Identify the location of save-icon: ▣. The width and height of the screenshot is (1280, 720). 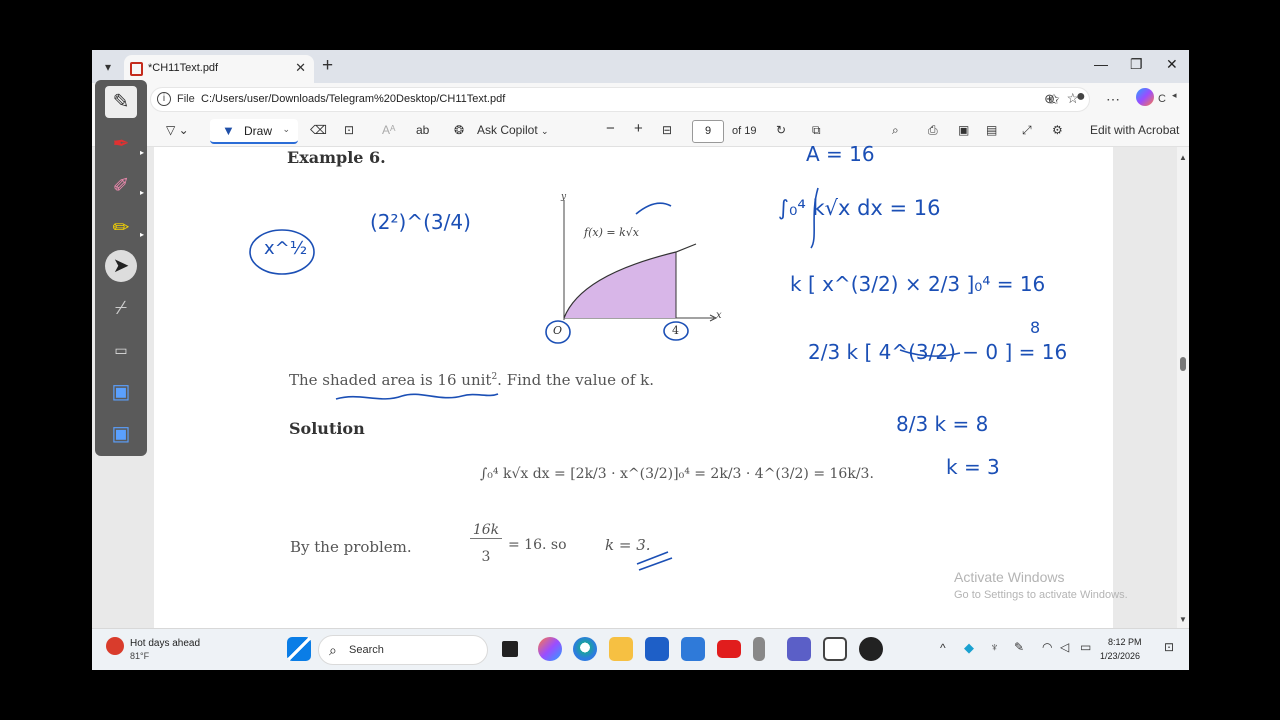
(963, 130).